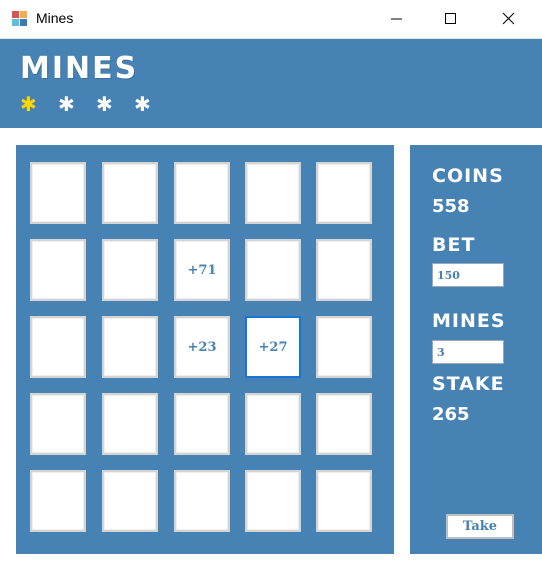 The image size is (542, 569). I want to click on maximize-button, so click(451, 19).